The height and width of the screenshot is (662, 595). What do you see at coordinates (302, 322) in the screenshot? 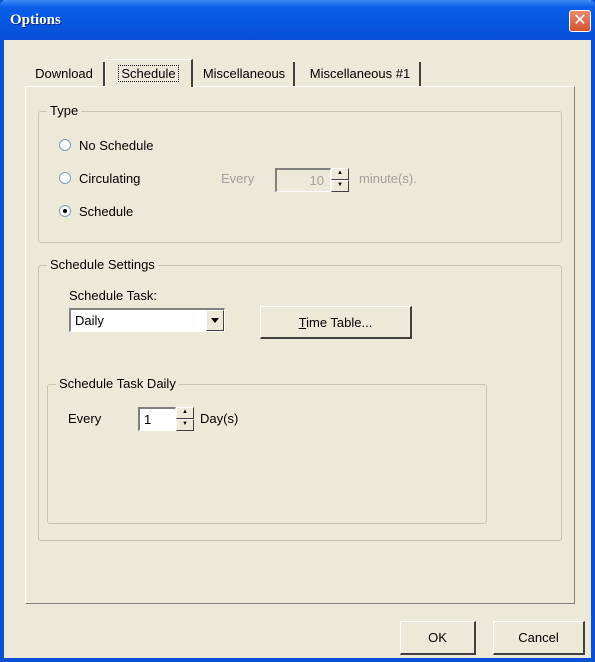
I see `time-table-mnemonic: T` at bounding box center [302, 322].